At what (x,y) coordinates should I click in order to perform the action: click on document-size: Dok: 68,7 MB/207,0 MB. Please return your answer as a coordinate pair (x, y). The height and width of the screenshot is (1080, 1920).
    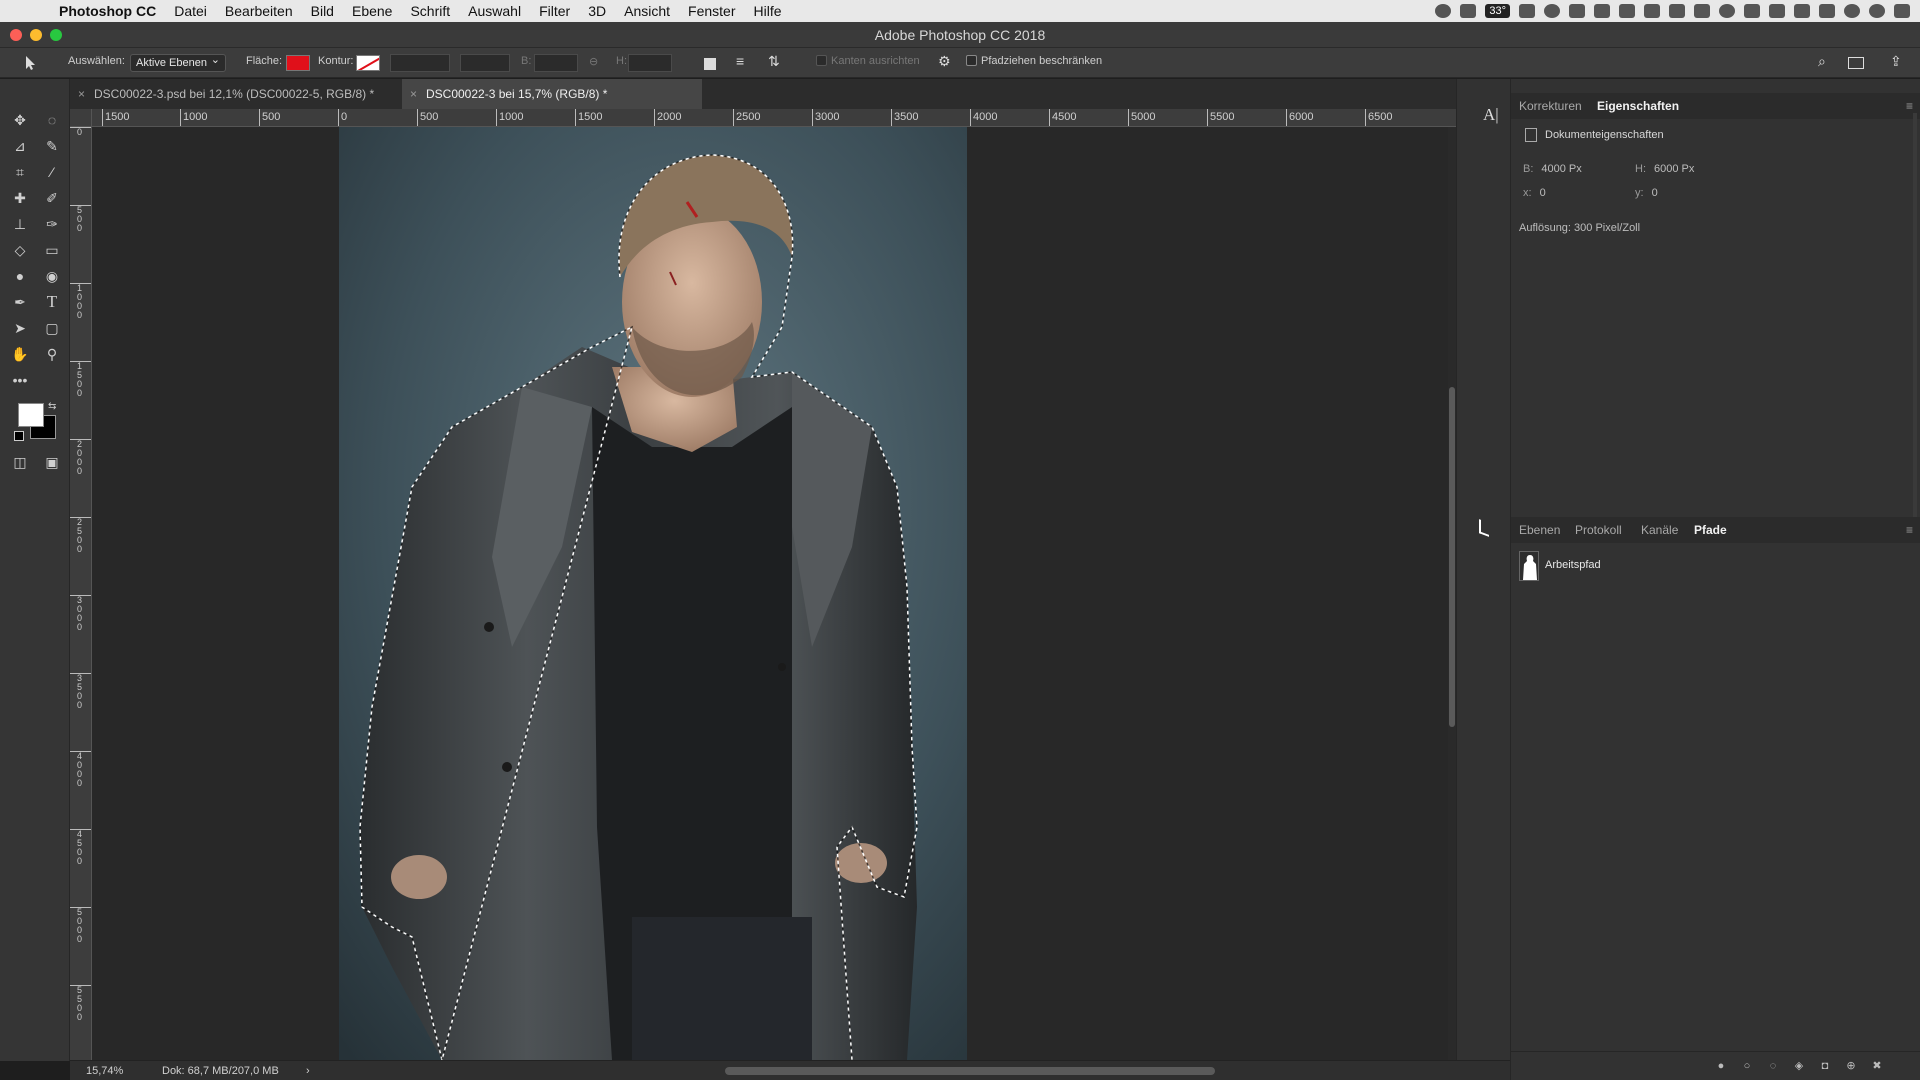
    Looking at the image, I should click on (220, 1071).